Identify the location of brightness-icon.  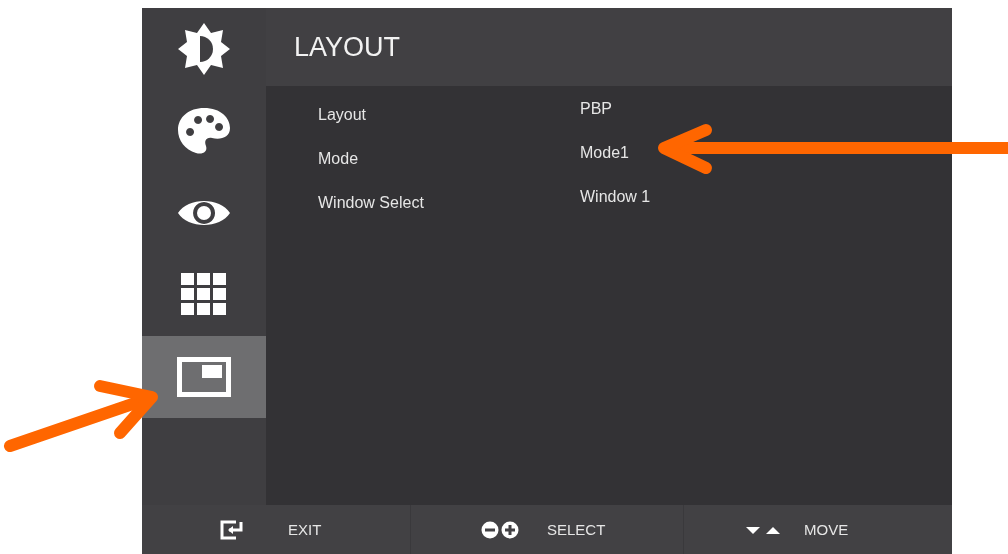
(204, 49).